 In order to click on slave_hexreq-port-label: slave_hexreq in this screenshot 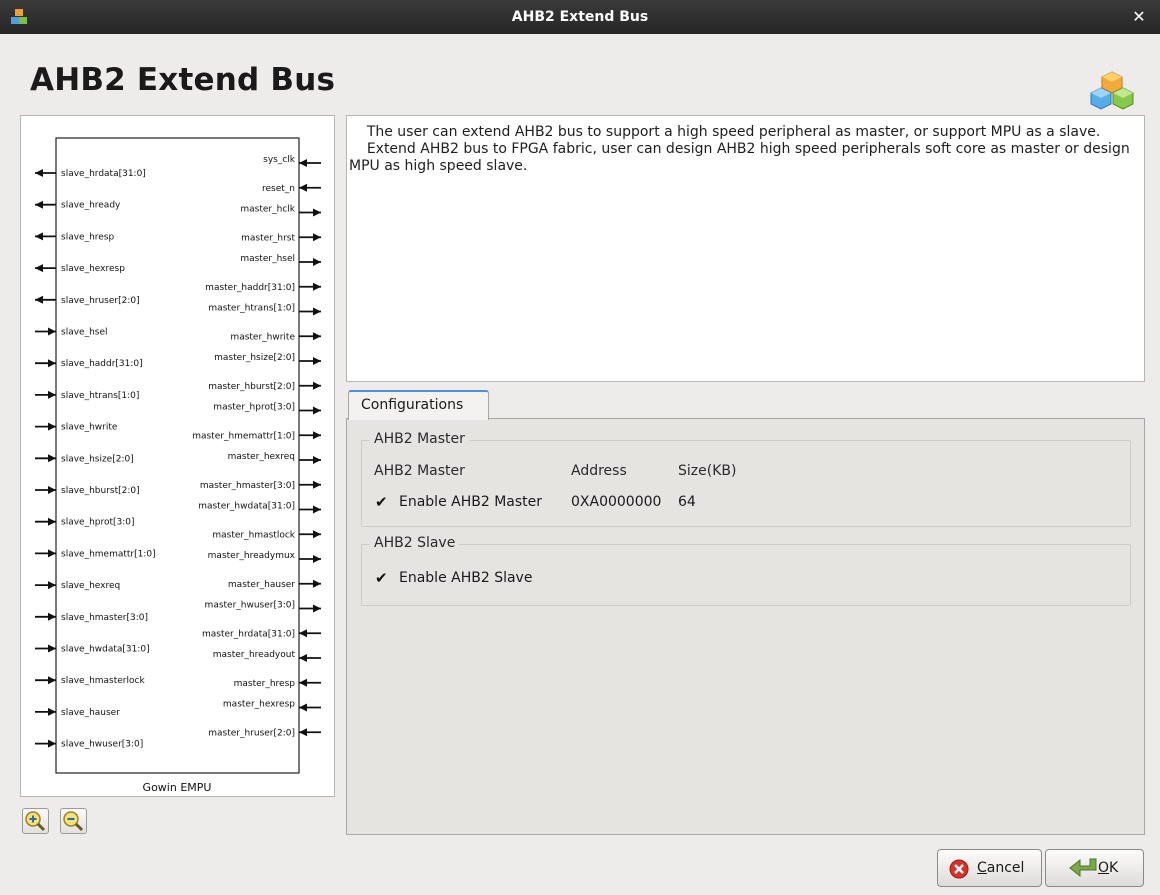, I will do `click(90, 586)`.